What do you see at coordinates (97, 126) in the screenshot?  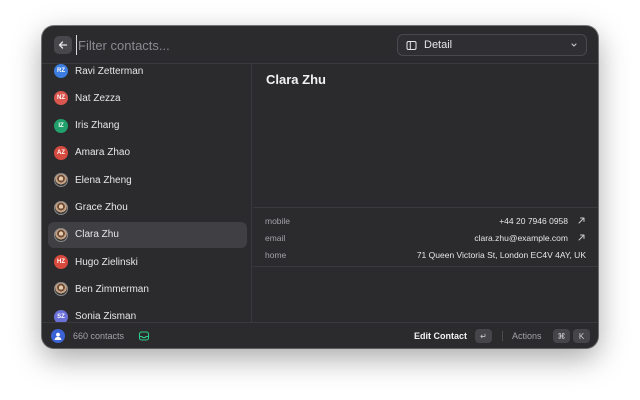 I see `contact-name: Iris Zhang` at bounding box center [97, 126].